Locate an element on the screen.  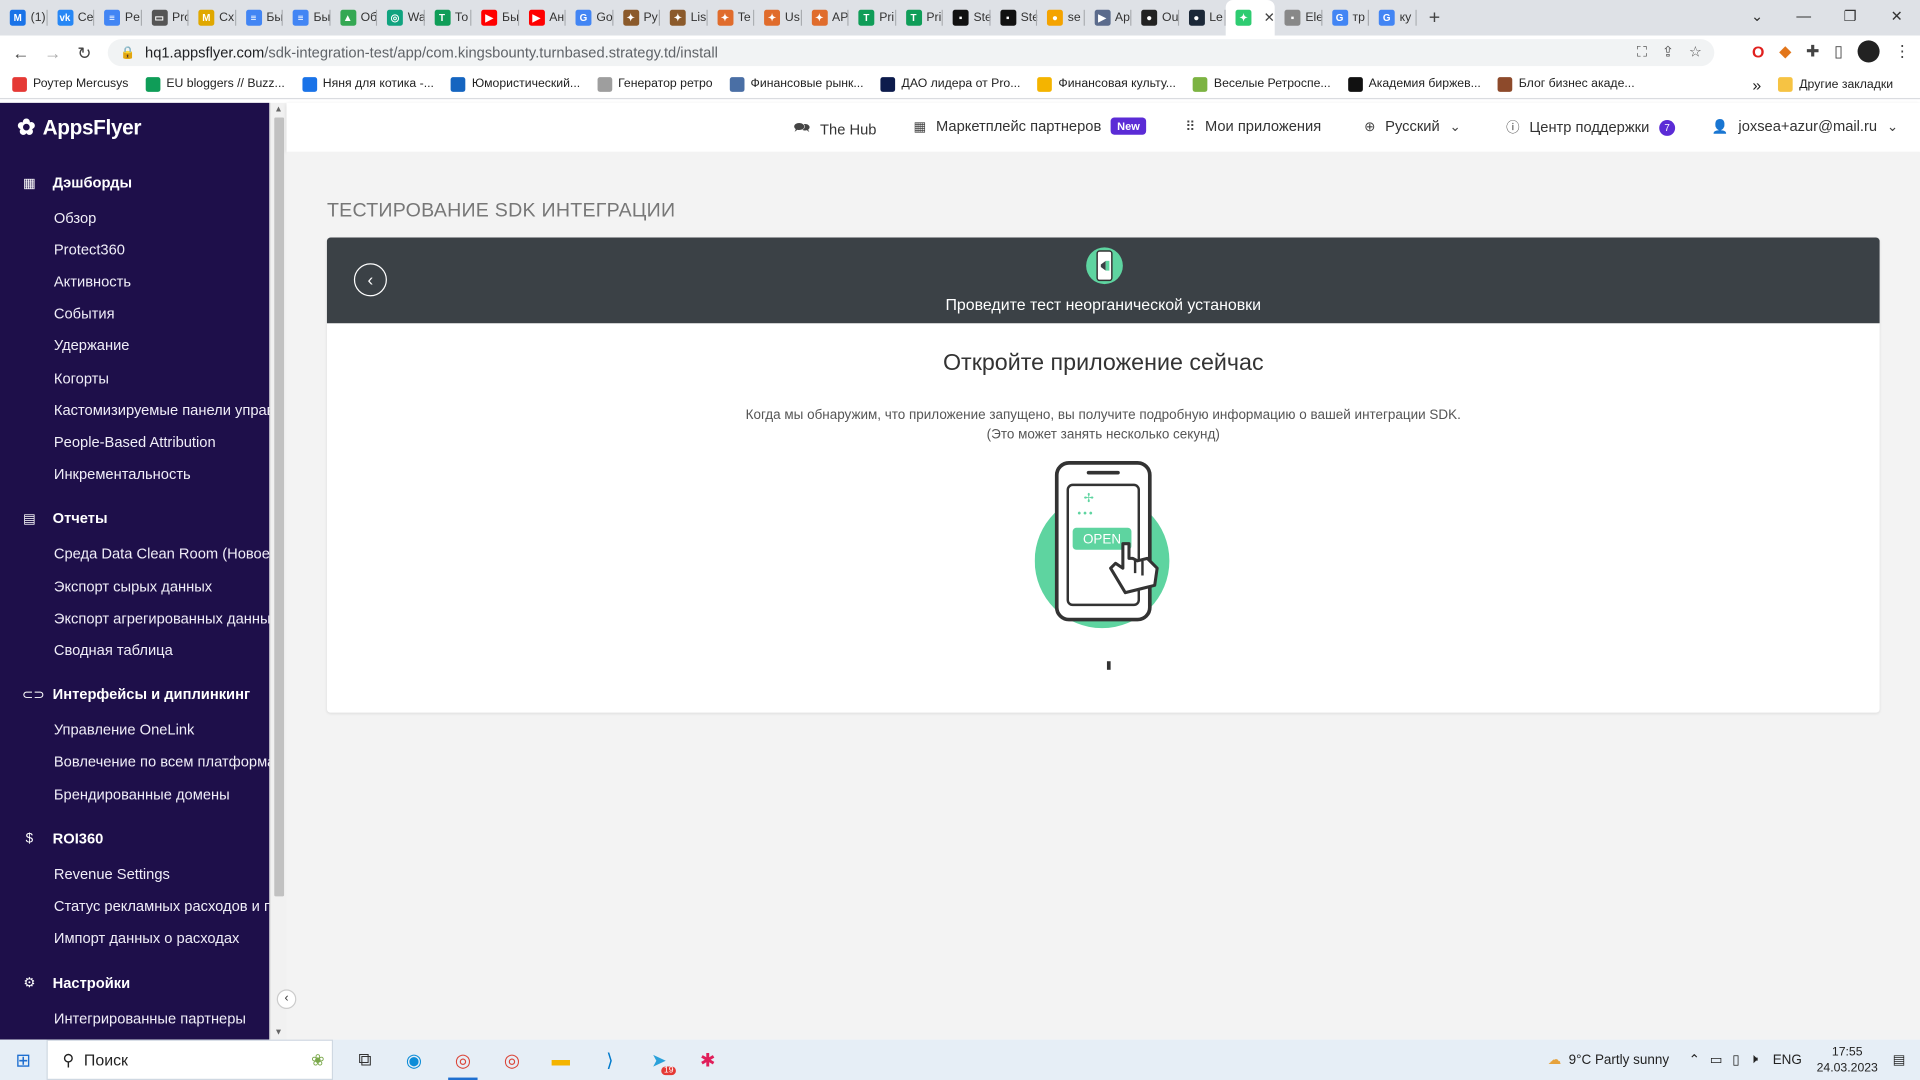
browser-tab: ✦ Us is located at coordinates (777, 18).